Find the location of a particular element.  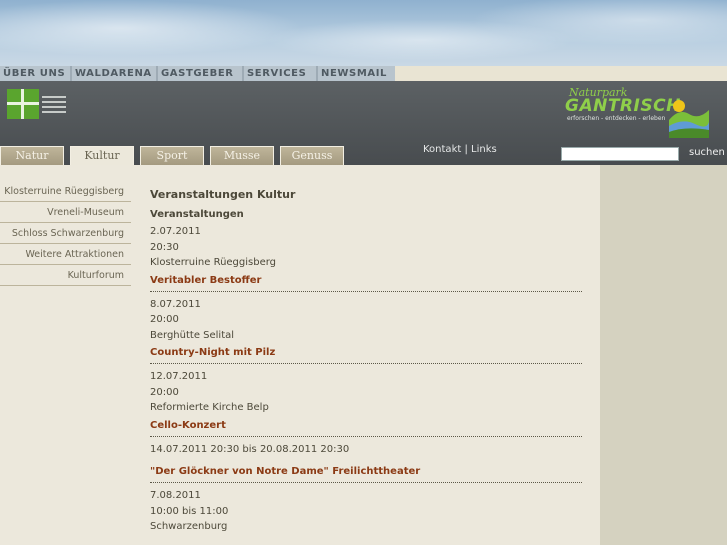

topnav-ueber-uns: ÜBER UNS is located at coordinates (36, 73).